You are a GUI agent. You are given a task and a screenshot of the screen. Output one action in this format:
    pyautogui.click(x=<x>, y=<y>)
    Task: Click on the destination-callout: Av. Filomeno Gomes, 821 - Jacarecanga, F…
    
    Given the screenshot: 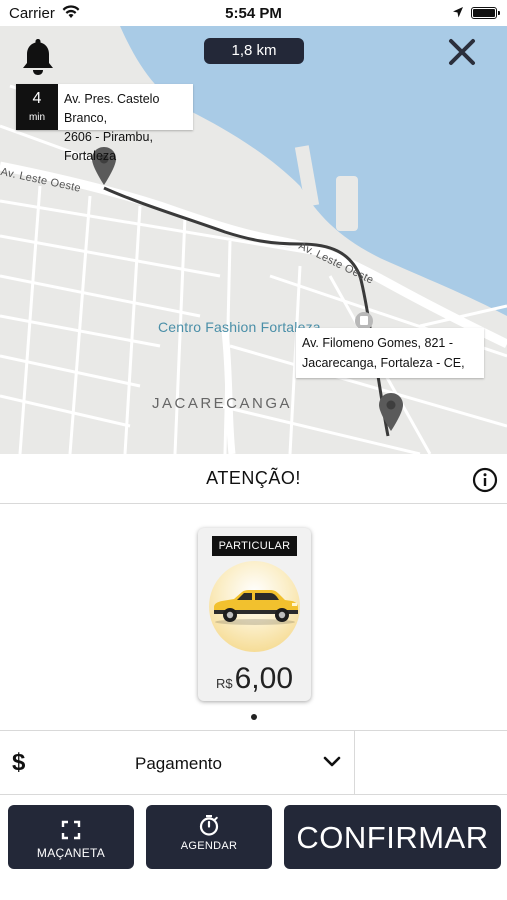 What is the action you would take?
    pyautogui.click(x=390, y=353)
    